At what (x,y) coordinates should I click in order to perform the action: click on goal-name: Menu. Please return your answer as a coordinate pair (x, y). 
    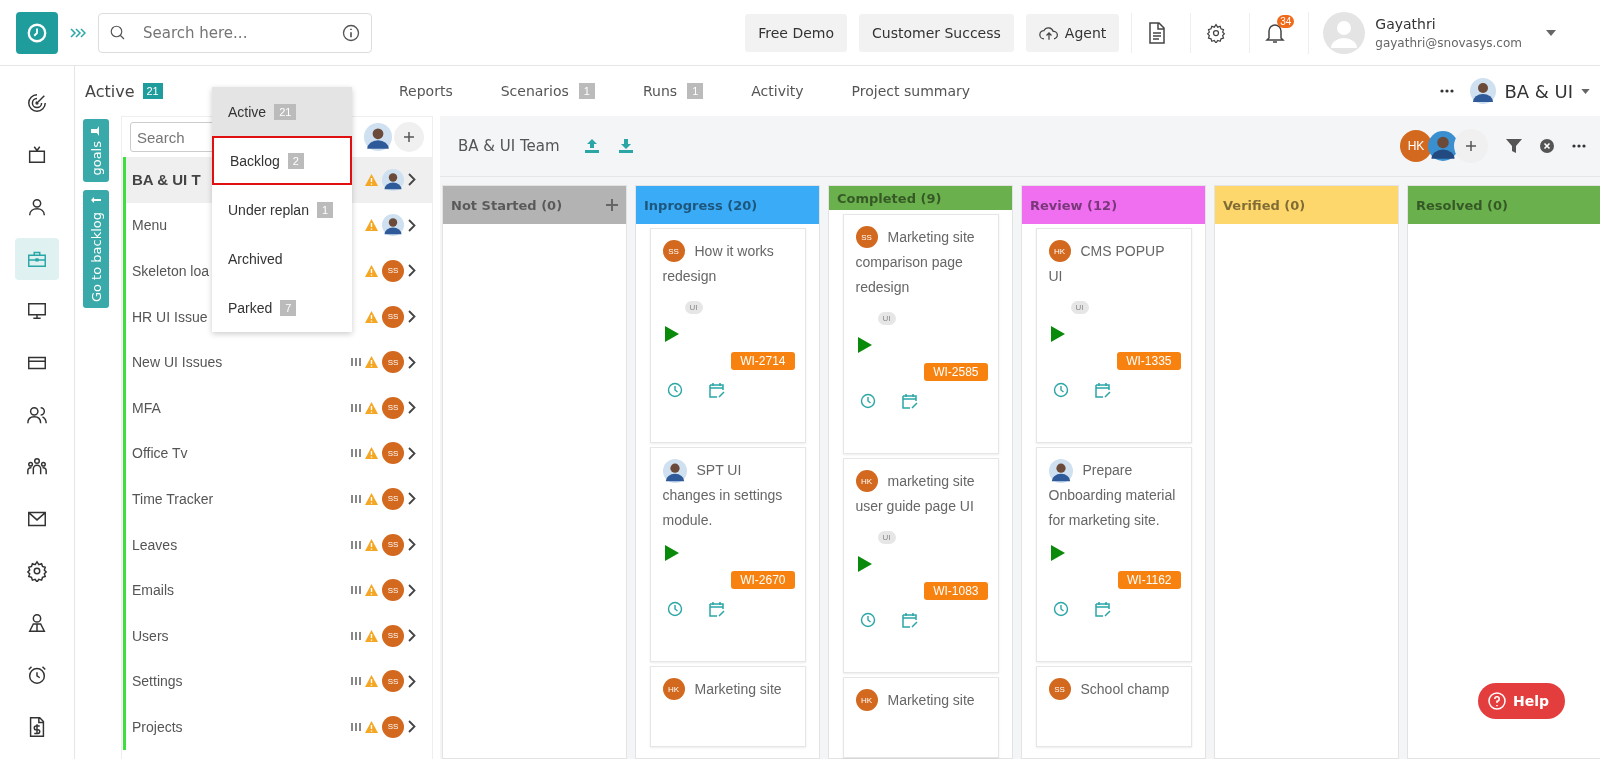
    Looking at the image, I should click on (150, 225).